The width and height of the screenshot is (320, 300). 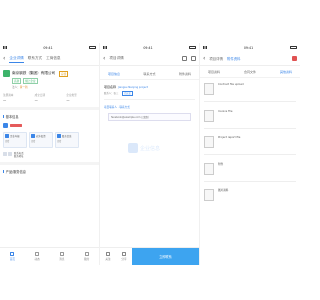 I want to click on section-title: 基本信息, so click(x=49, y=116).